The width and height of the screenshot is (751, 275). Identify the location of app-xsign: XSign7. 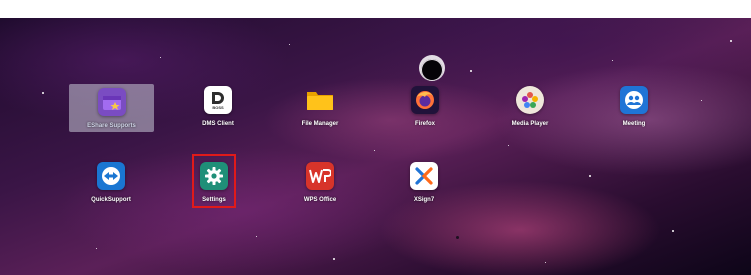
(424, 193).